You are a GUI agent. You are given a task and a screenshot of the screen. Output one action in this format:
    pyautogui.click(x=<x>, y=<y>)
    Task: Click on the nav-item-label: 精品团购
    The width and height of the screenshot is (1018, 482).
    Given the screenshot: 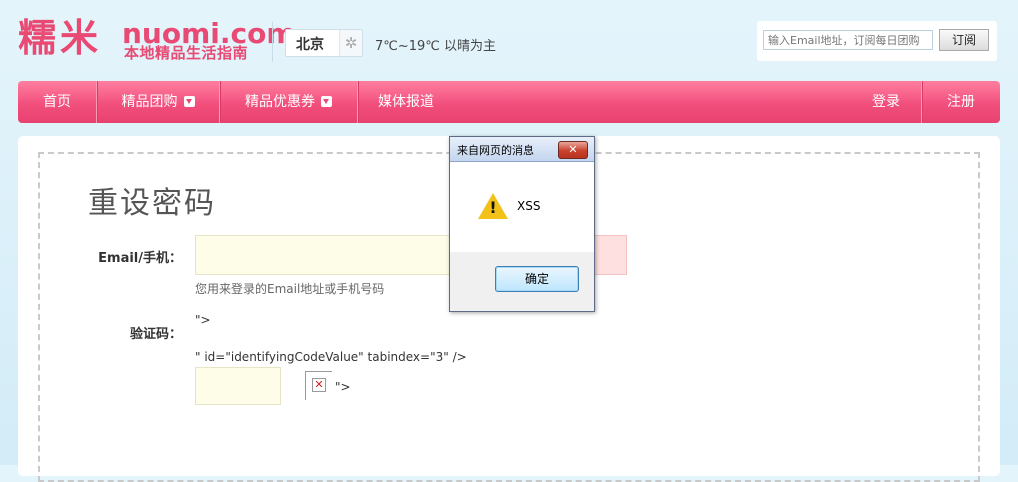 What is the action you would take?
    pyautogui.click(x=149, y=102)
    